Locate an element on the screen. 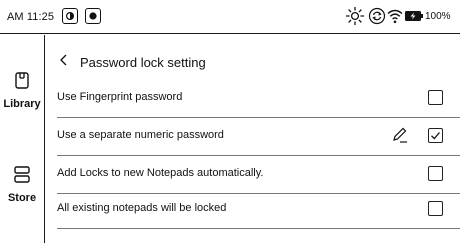  record-icon is located at coordinates (93, 16).